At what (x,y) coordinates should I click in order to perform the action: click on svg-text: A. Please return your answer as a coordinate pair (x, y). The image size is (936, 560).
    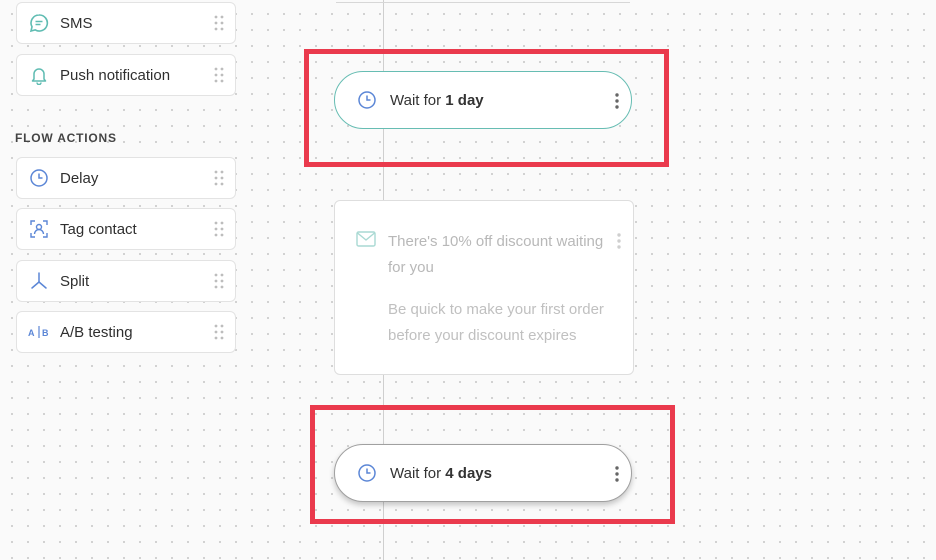
    Looking at the image, I should click on (31, 333).